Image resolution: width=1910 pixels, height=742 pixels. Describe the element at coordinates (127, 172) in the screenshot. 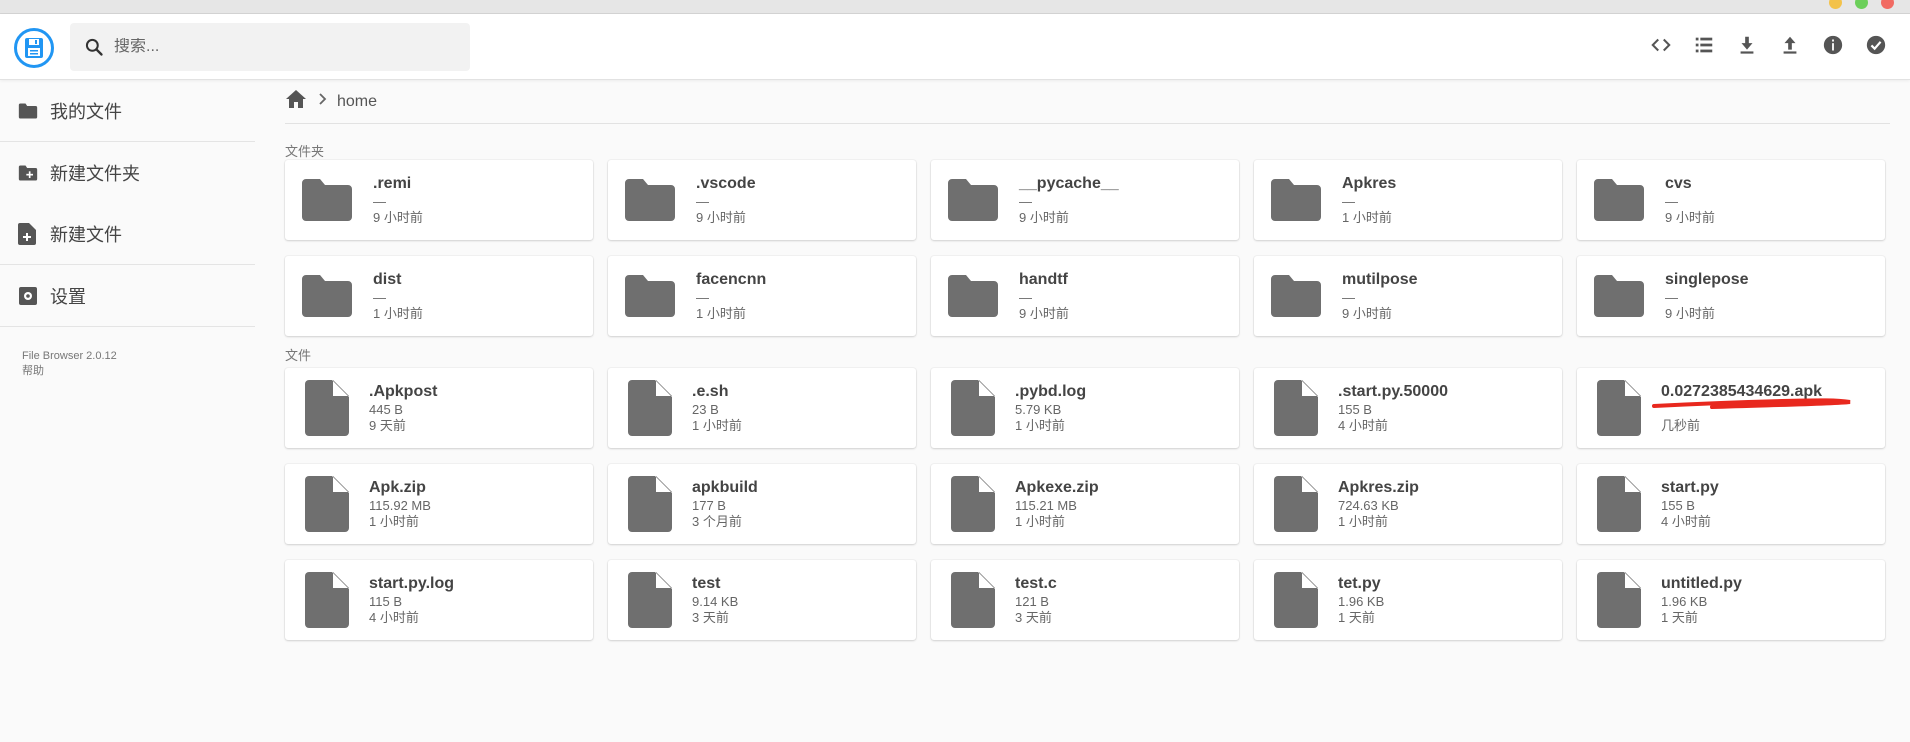

I see `sidebar-item-new-folder: 新建文件夹` at that location.